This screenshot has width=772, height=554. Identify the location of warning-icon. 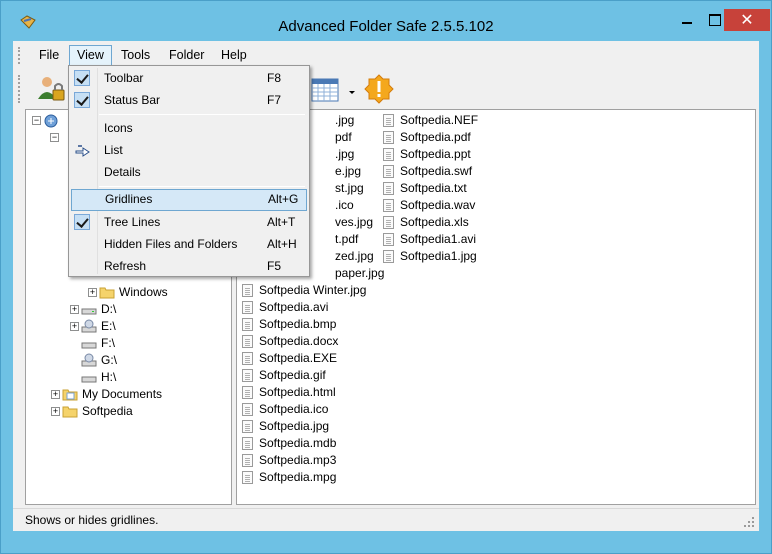
(379, 89).